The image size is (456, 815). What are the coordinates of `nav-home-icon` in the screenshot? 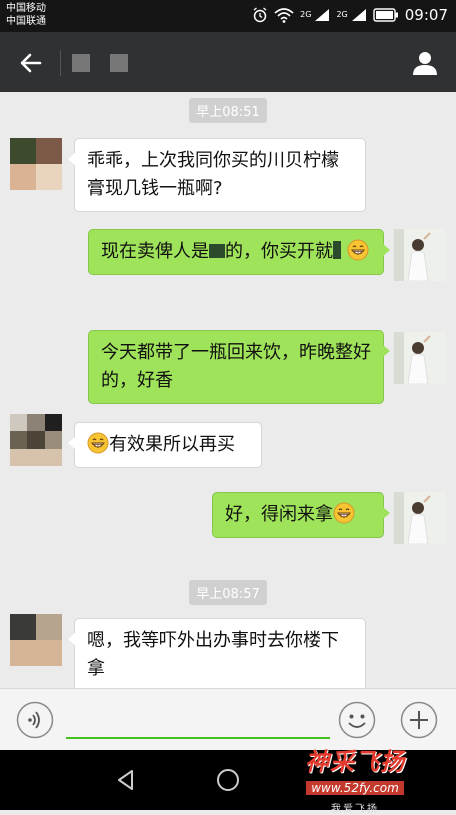 It's located at (228, 780).